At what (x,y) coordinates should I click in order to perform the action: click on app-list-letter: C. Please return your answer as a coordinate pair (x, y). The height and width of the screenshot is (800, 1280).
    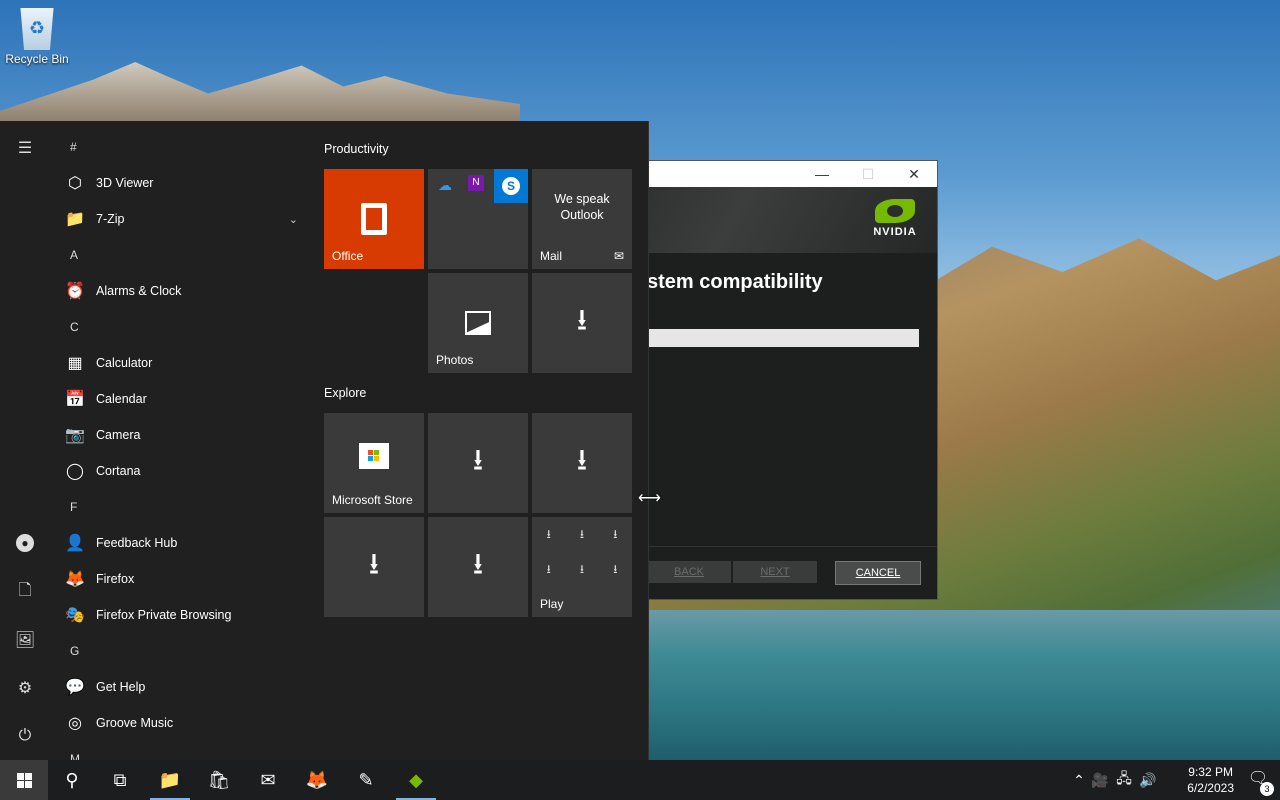
    Looking at the image, I should click on (180, 327).